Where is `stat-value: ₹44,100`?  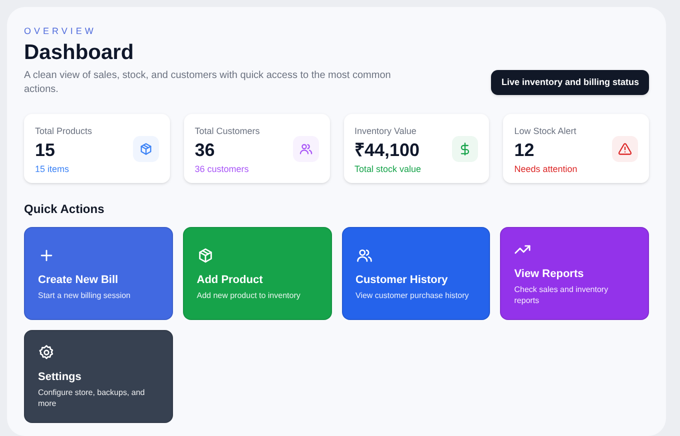
stat-value: ₹44,100 is located at coordinates (387, 150).